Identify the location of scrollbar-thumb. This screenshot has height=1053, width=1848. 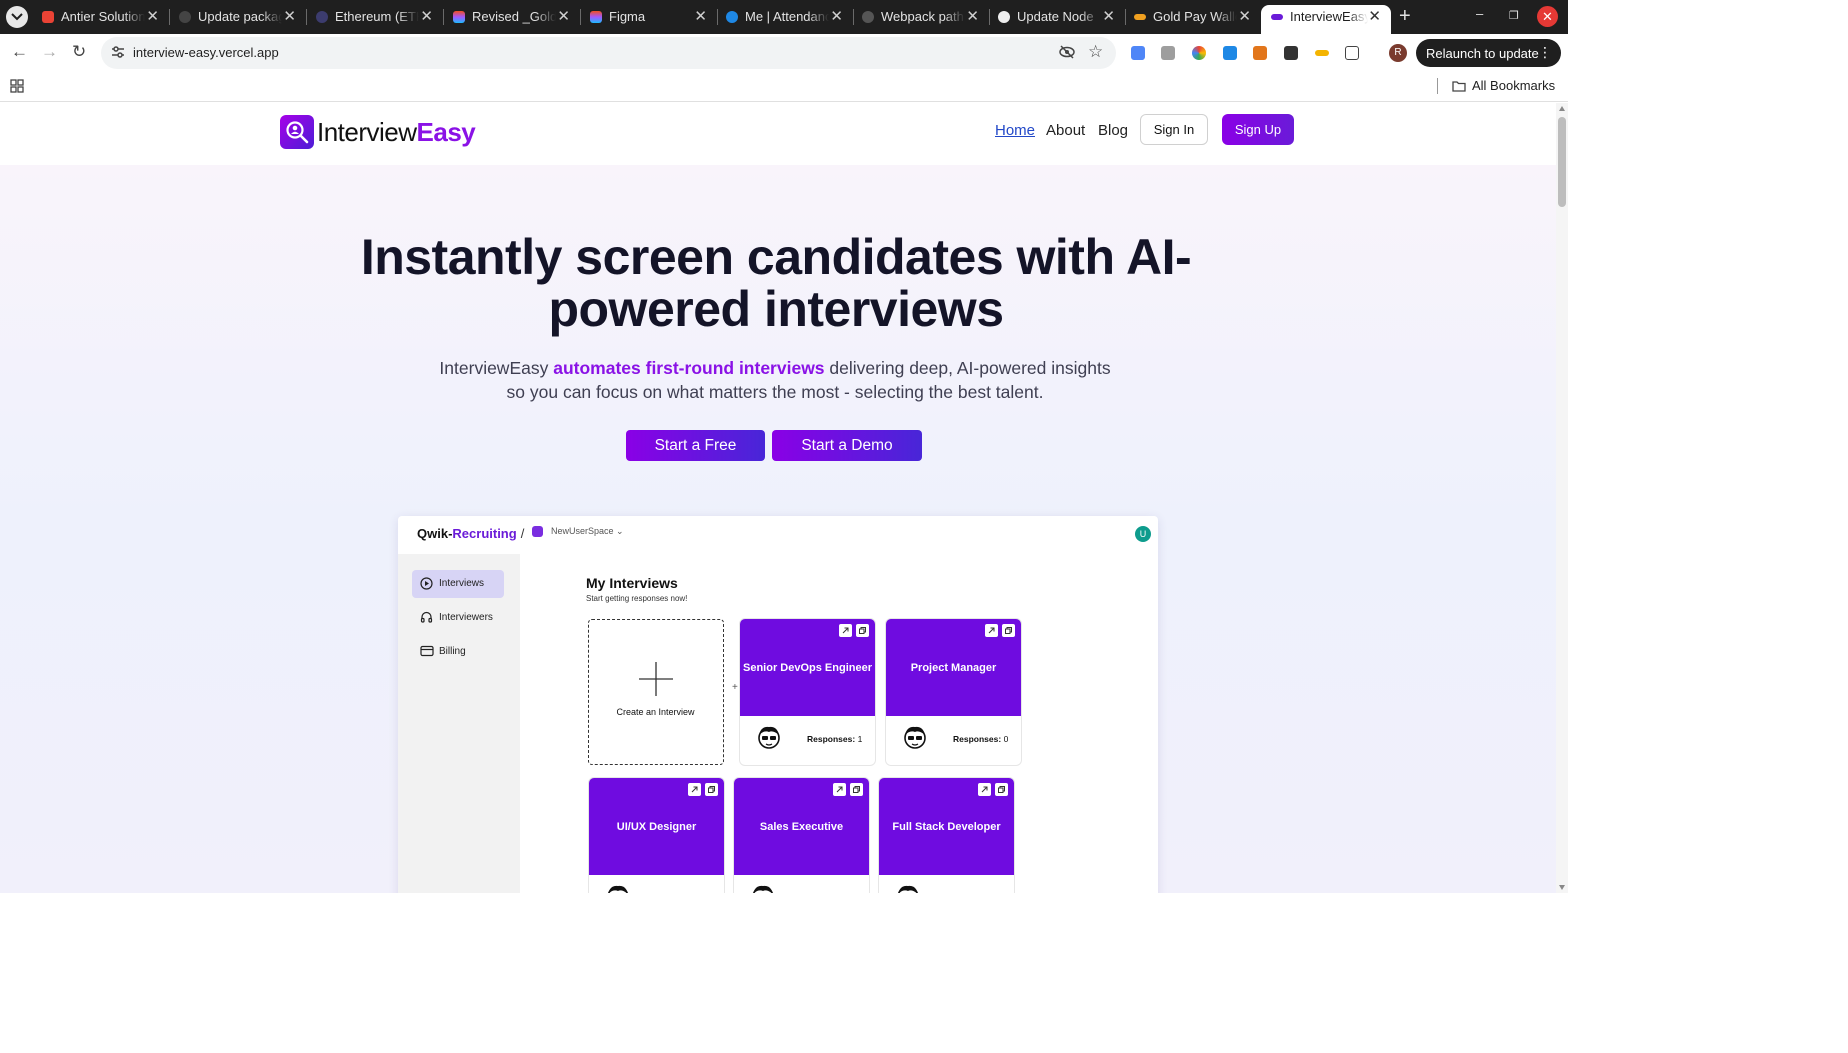
(1562, 162).